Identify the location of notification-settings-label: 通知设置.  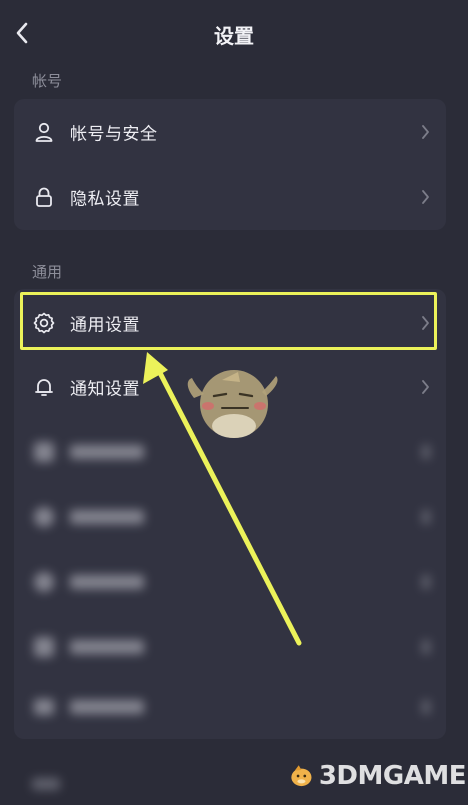
(105, 389).